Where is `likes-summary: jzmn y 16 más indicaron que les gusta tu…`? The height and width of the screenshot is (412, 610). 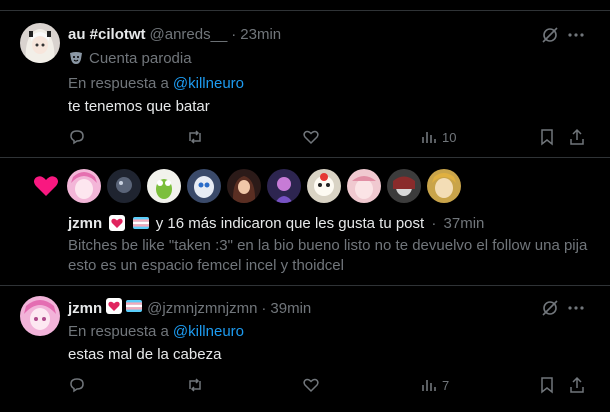 likes-summary: jzmn y 16 más indicaron que les gusta tu… is located at coordinates (333, 224).